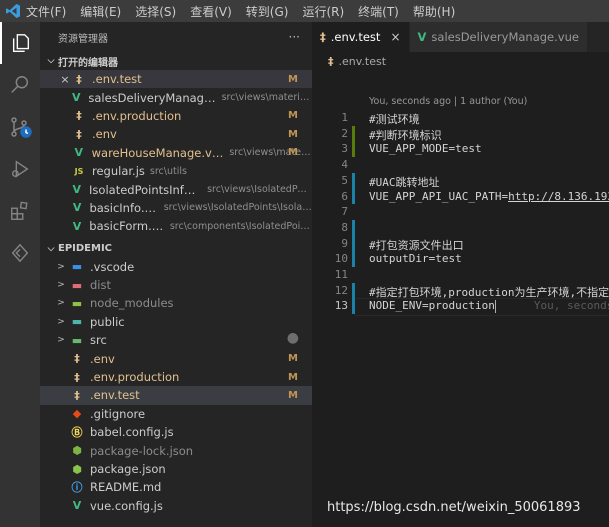  I want to click on public-folder-icon: ▬, so click(77, 322).